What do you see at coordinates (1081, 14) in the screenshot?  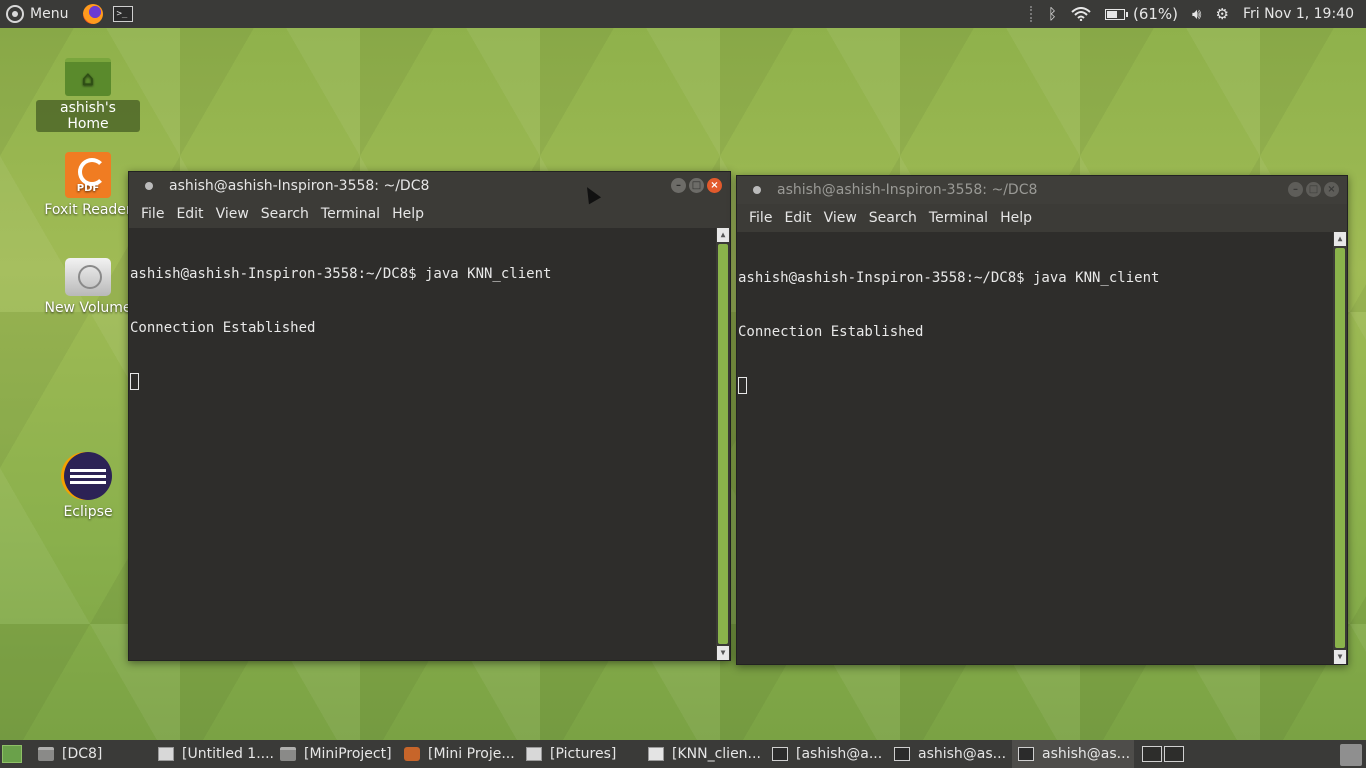 I see `wifi-icon` at bounding box center [1081, 14].